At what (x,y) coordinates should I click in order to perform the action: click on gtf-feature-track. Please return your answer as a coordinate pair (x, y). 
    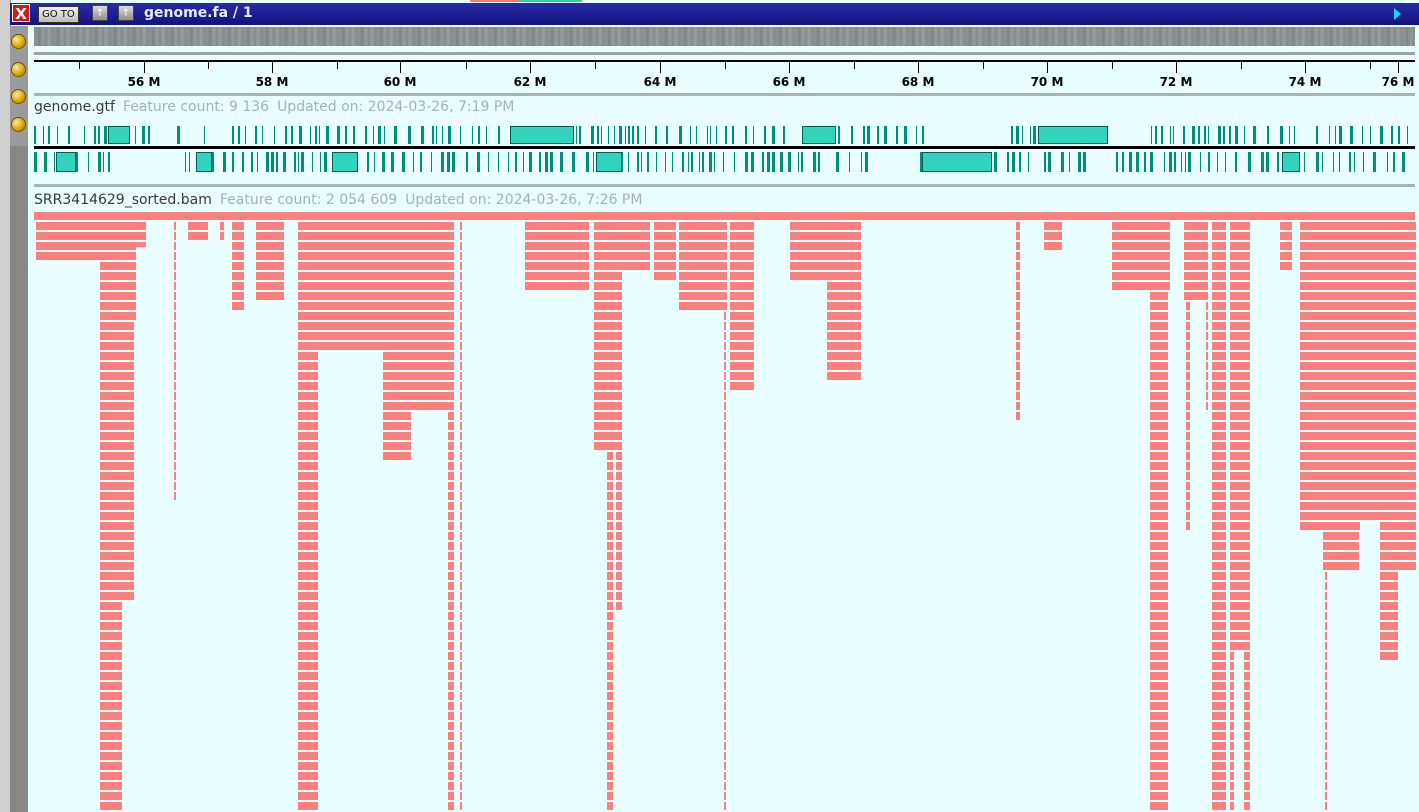
    Looking at the image, I should click on (724, 149).